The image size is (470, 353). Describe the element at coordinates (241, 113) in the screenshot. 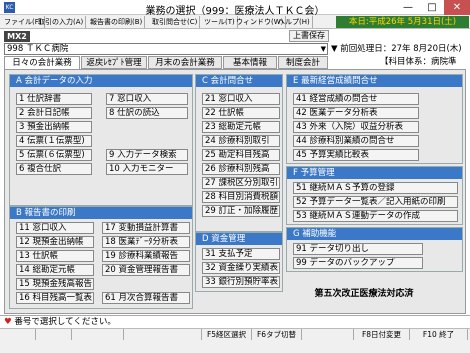

I see `menu-item-22: 22 仕訳帳` at that location.